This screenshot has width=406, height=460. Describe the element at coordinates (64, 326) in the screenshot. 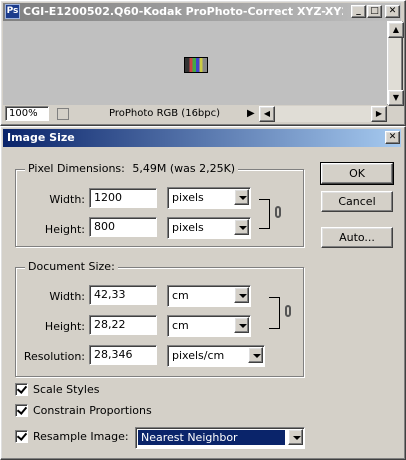

I see `doc-height-label: Height:` at that location.